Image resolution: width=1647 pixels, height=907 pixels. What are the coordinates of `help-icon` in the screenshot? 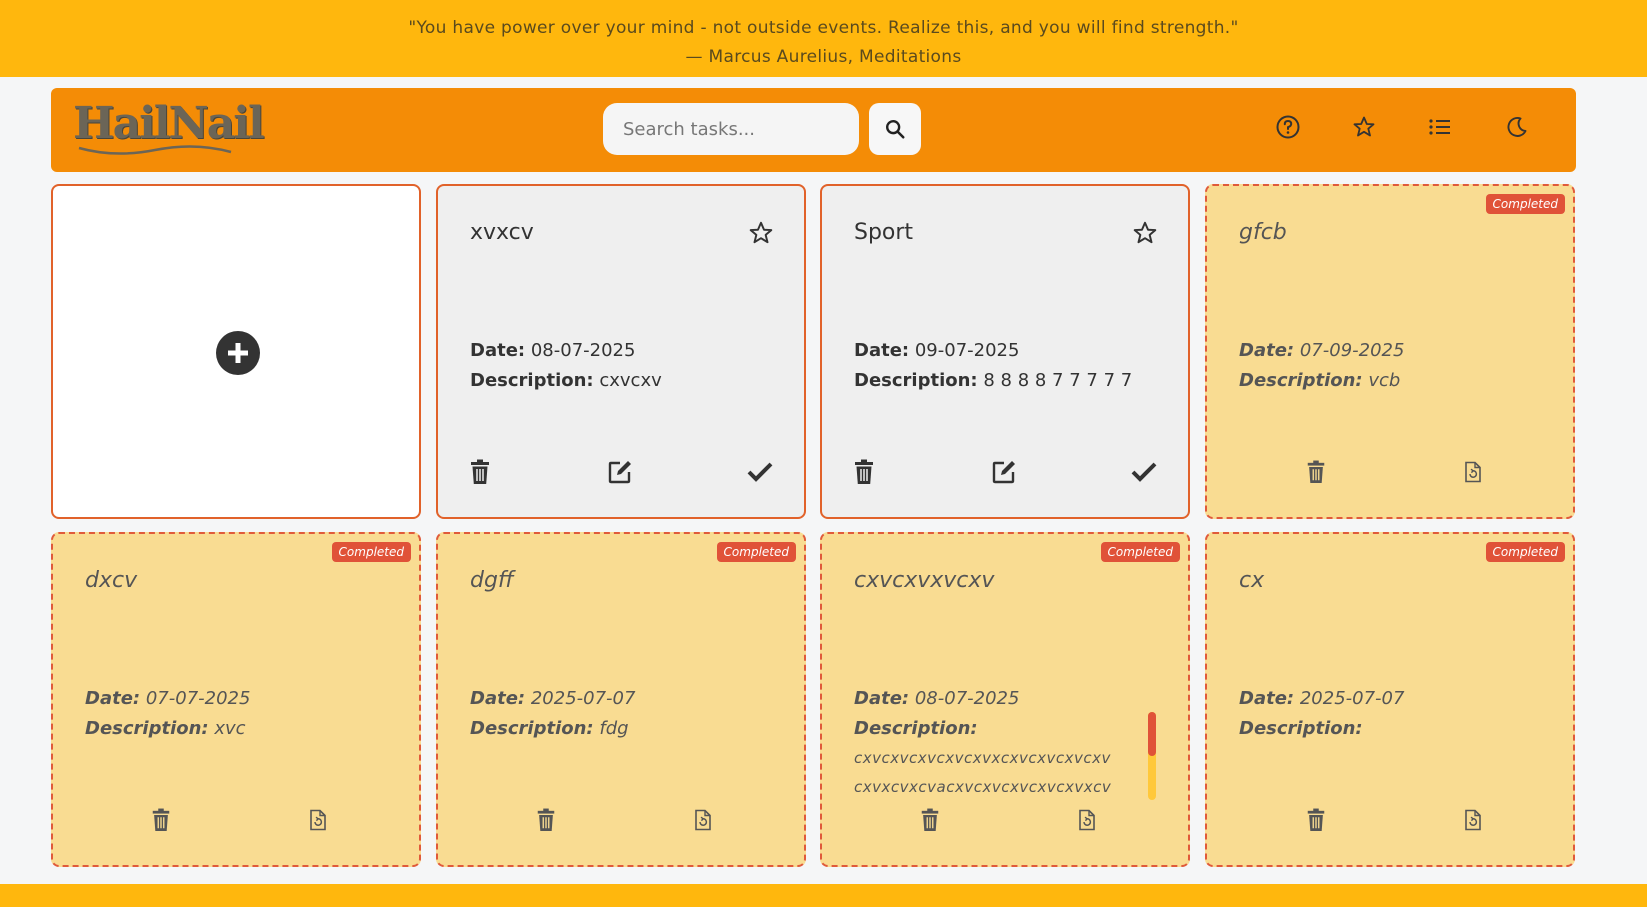 It's located at (1288, 127).